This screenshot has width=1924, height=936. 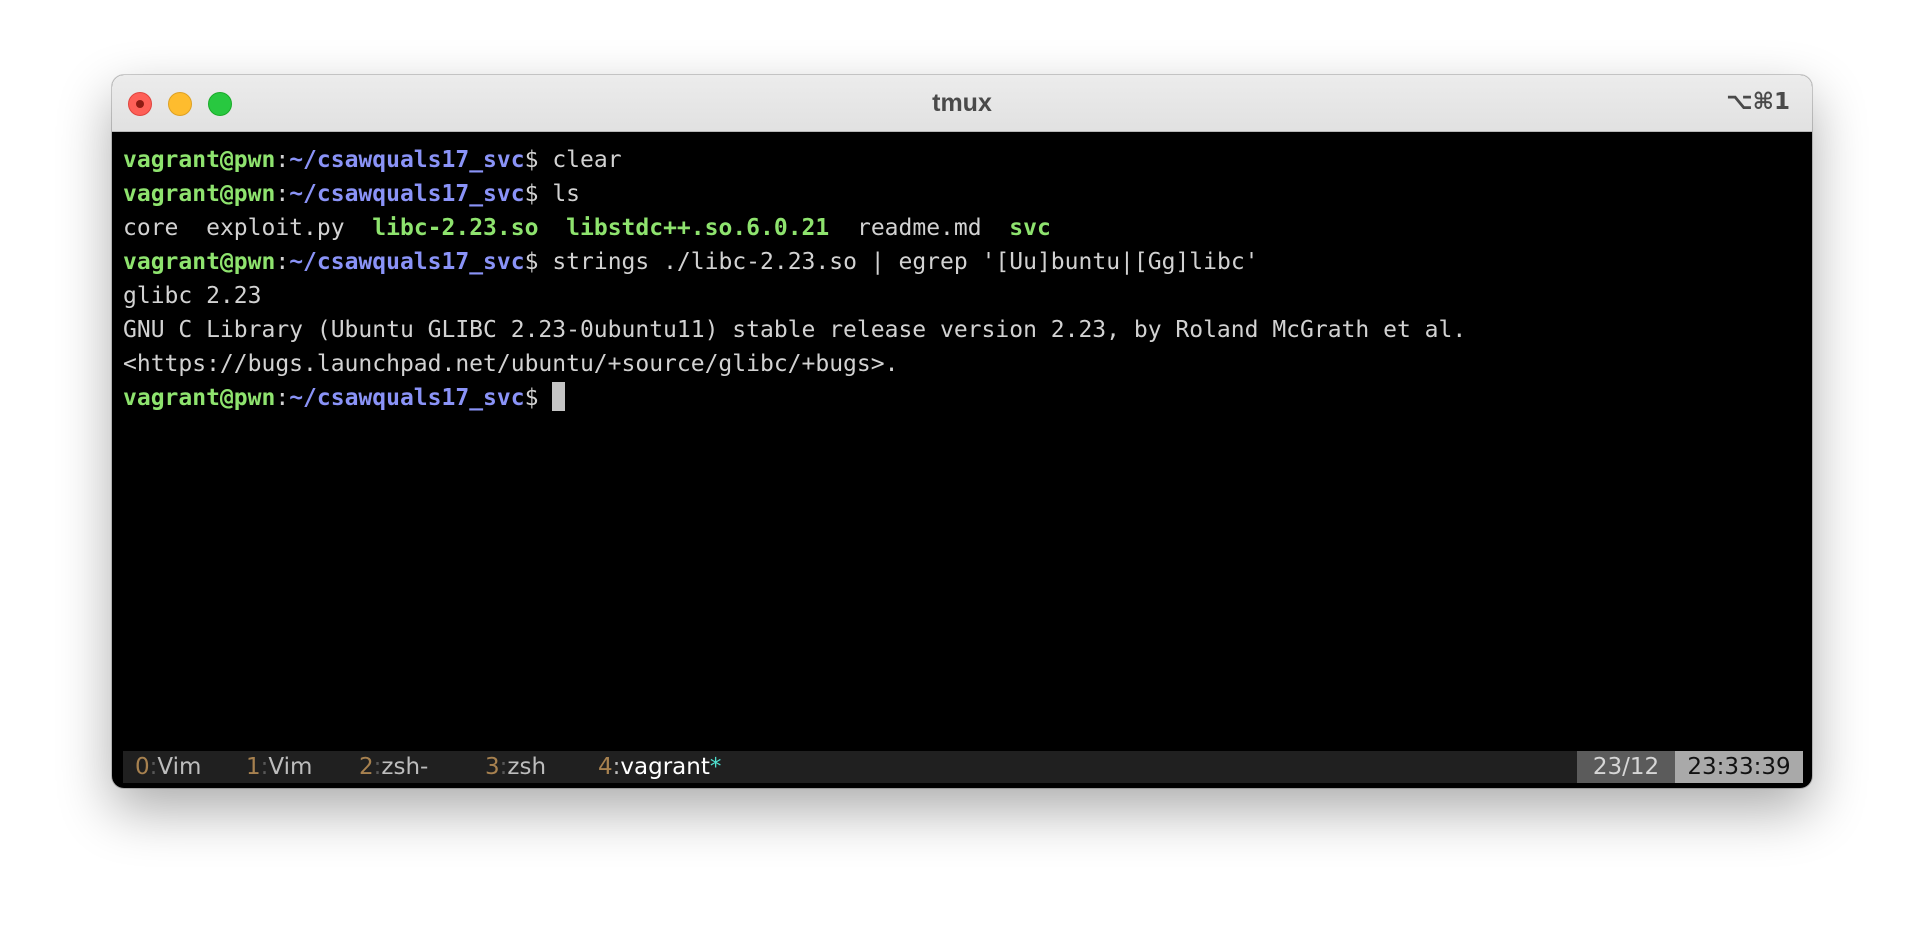 I want to click on file-entry-executable: libstdc++.so.6.0.21, so click(x=698, y=228).